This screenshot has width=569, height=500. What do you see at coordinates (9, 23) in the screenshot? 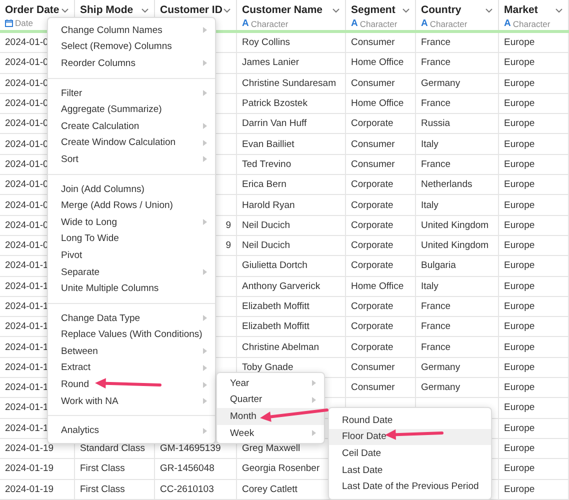
I see `calendar-icon` at bounding box center [9, 23].